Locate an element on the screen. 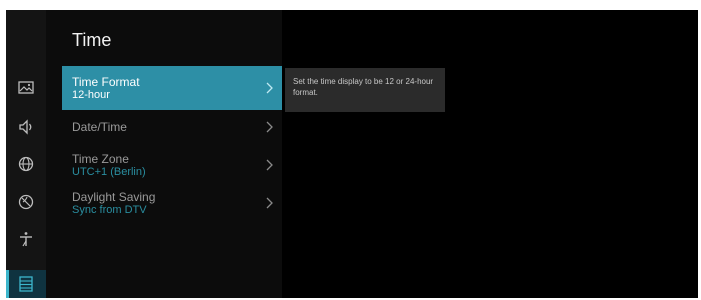 This screenshot has width=701, height=300. menu-item-value: 12-hour is located at coordinates (91, 94).